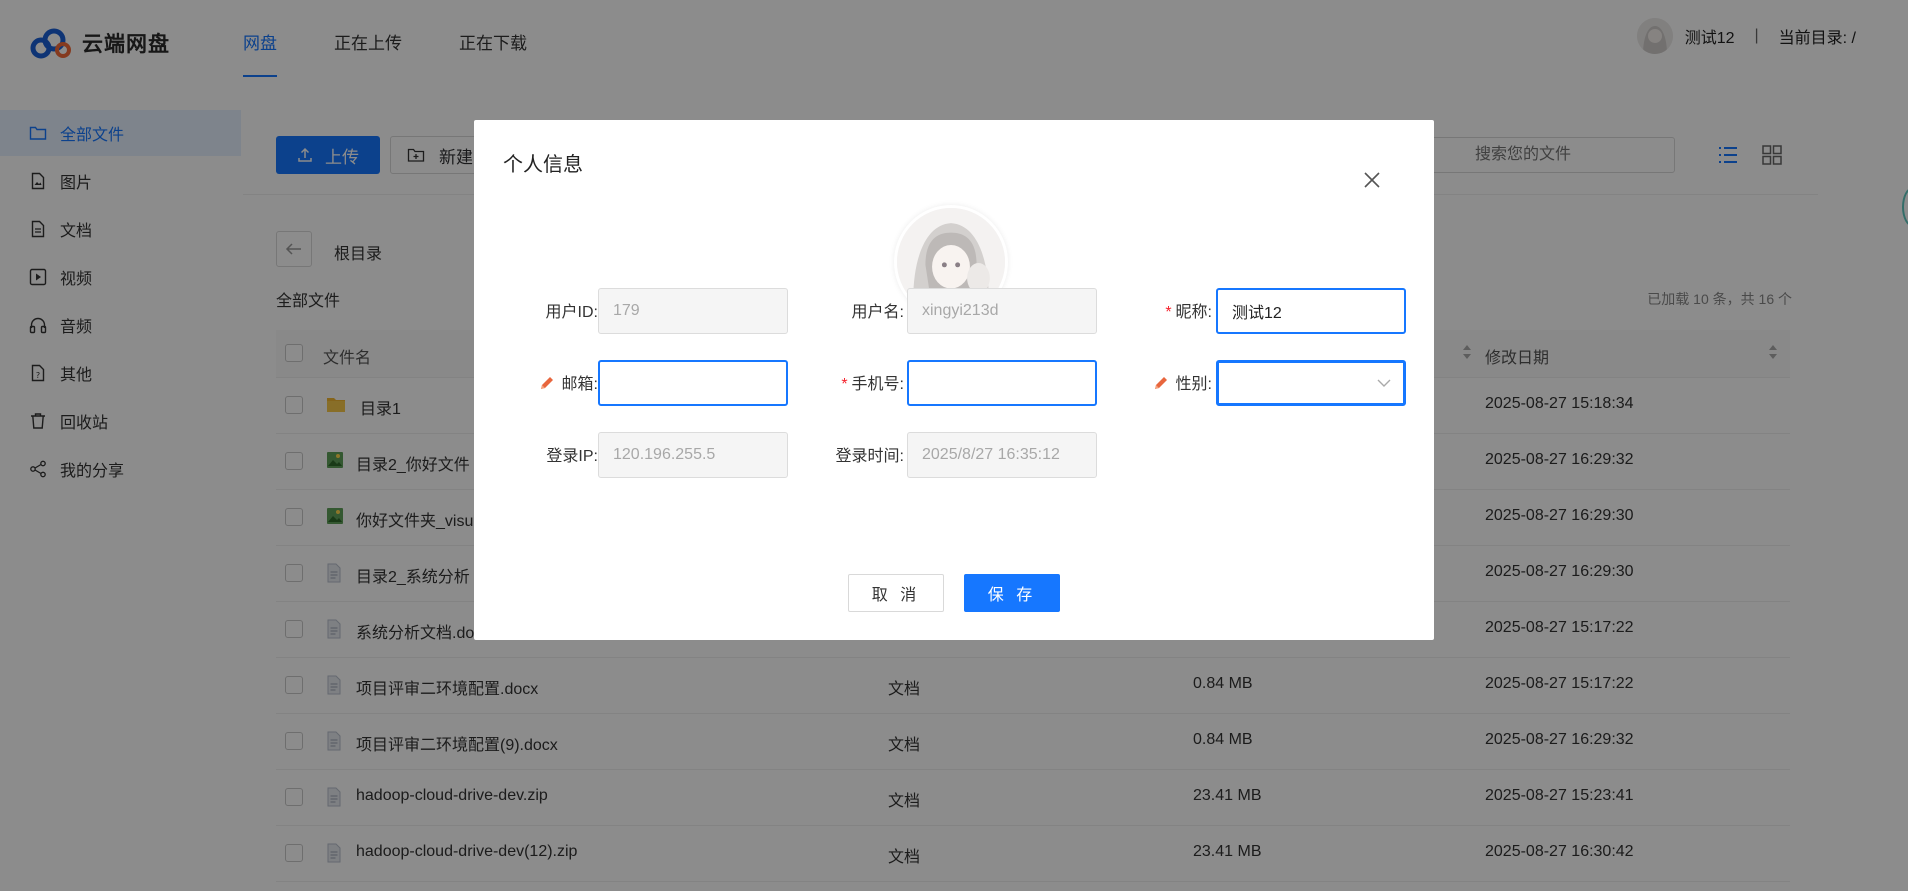 The image size is (1908, 891). I want to click on phone-label: * 手机号:, so click(859, 382).